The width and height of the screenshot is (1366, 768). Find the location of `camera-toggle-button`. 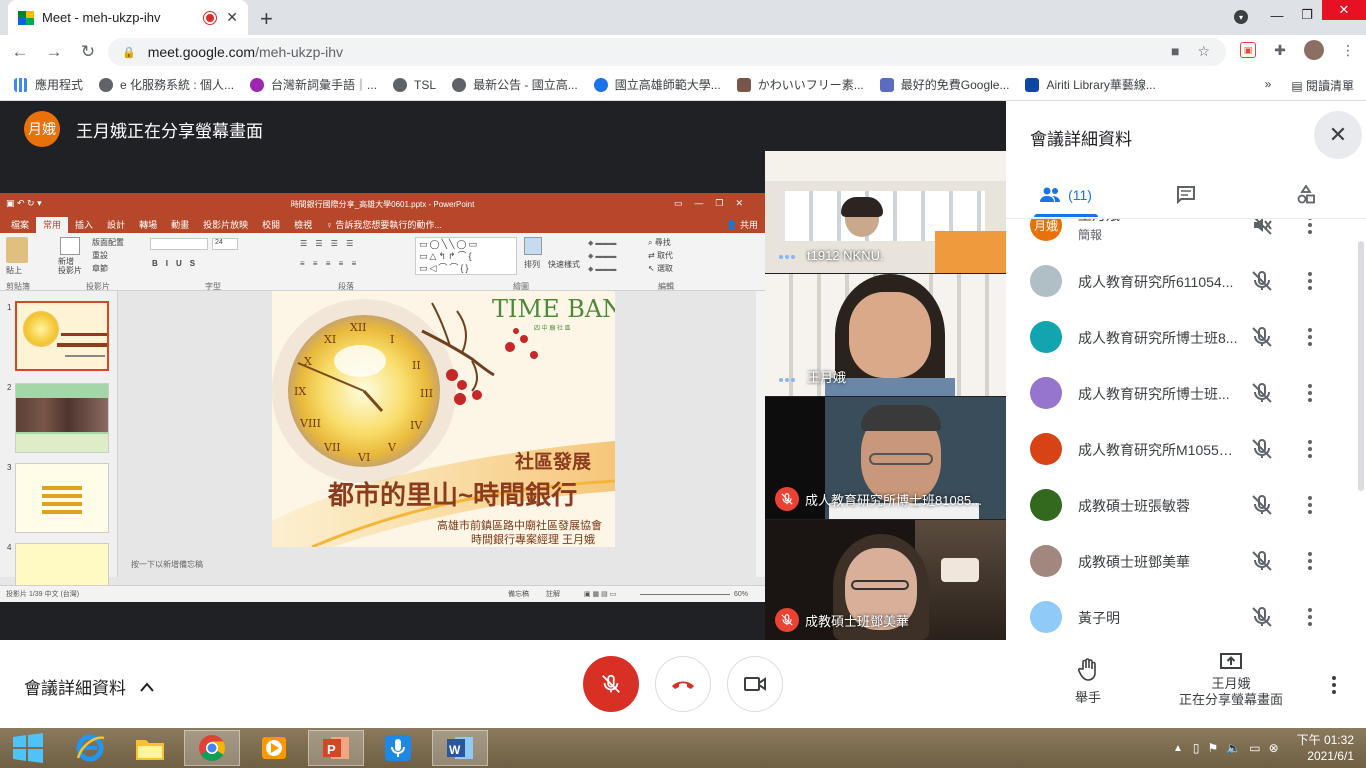

camera-toggle-button is located at coordinates (755, 684).